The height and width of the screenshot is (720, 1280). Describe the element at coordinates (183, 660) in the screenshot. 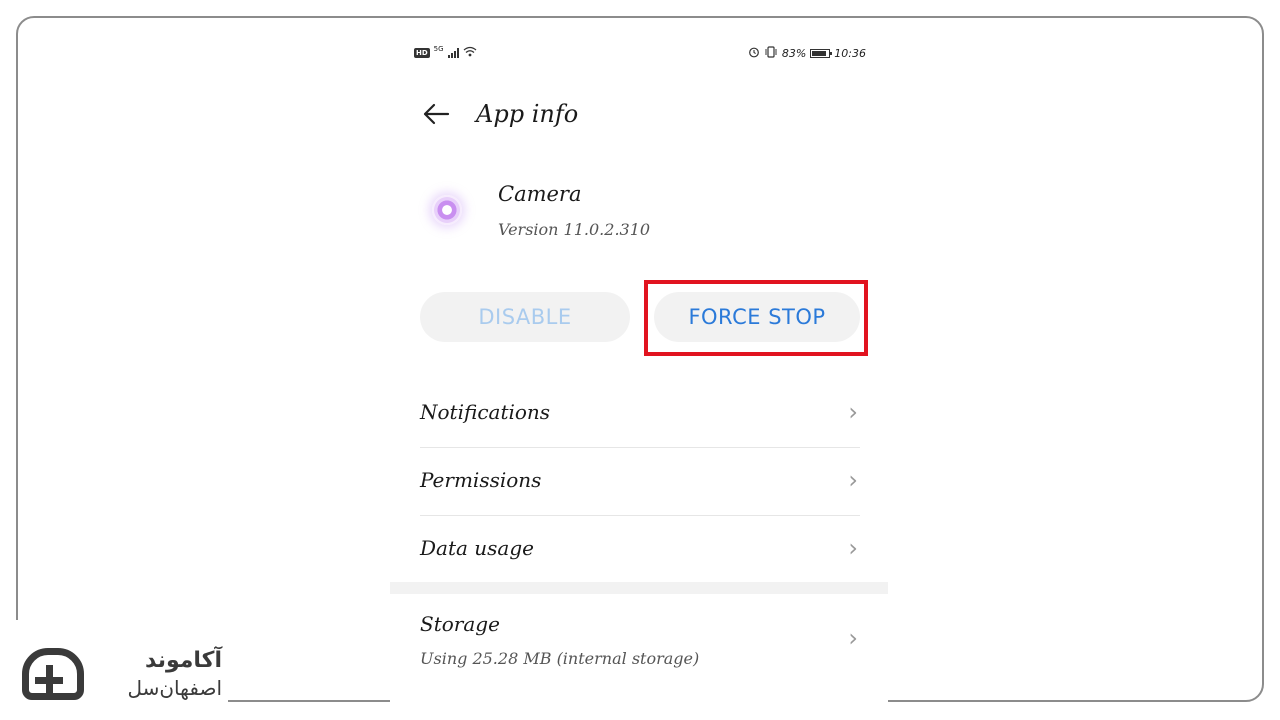

I see `logo-text-line1: آکاموند` at that location.